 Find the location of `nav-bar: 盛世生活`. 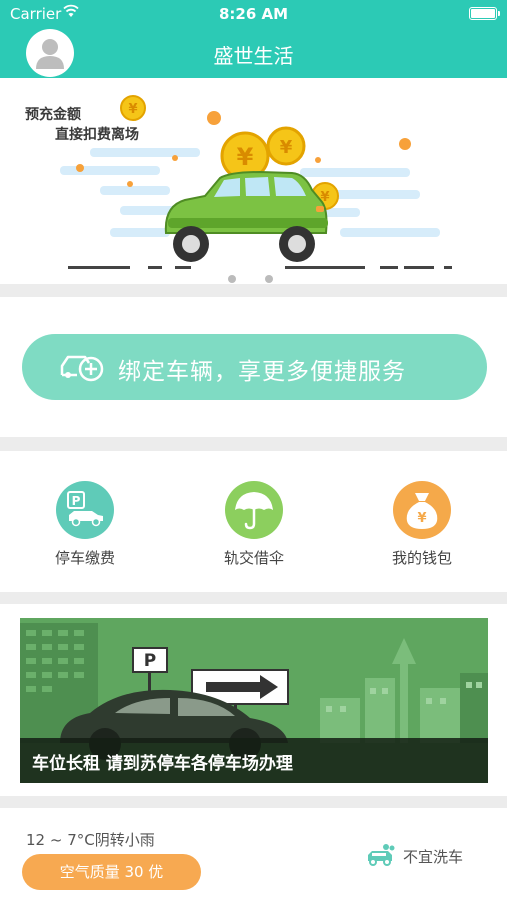

nav-bar: 盛世生活 is located at coordinates (253, 53).